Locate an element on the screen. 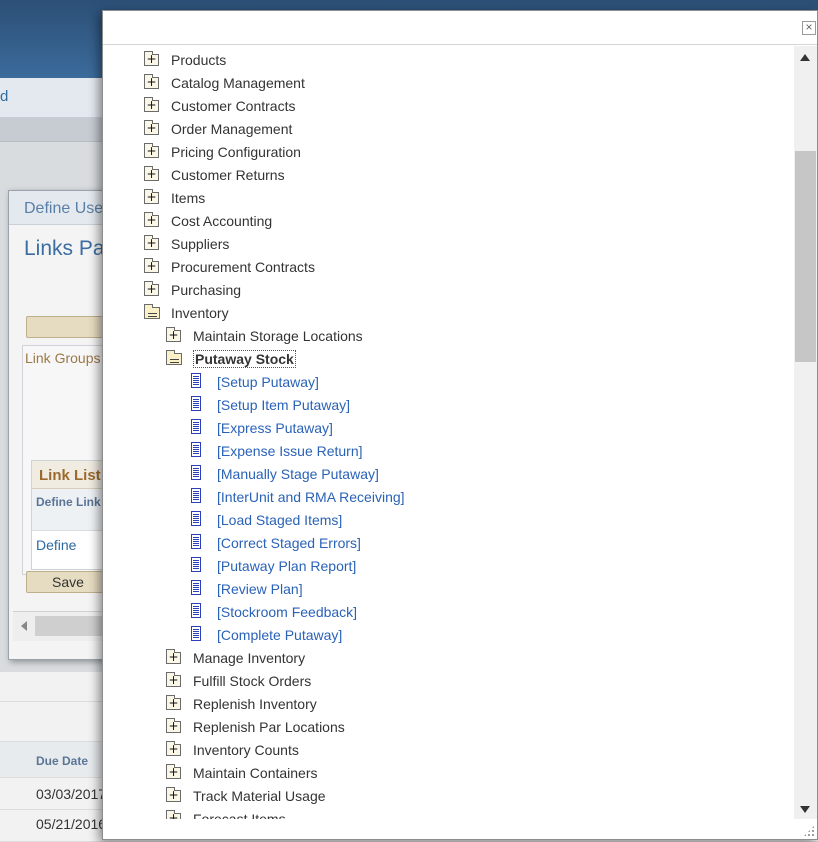 This screenshot has width=818, height=842. tree-folder-row: + Fulfill Stock Orders is located at coordinates (238, 681).